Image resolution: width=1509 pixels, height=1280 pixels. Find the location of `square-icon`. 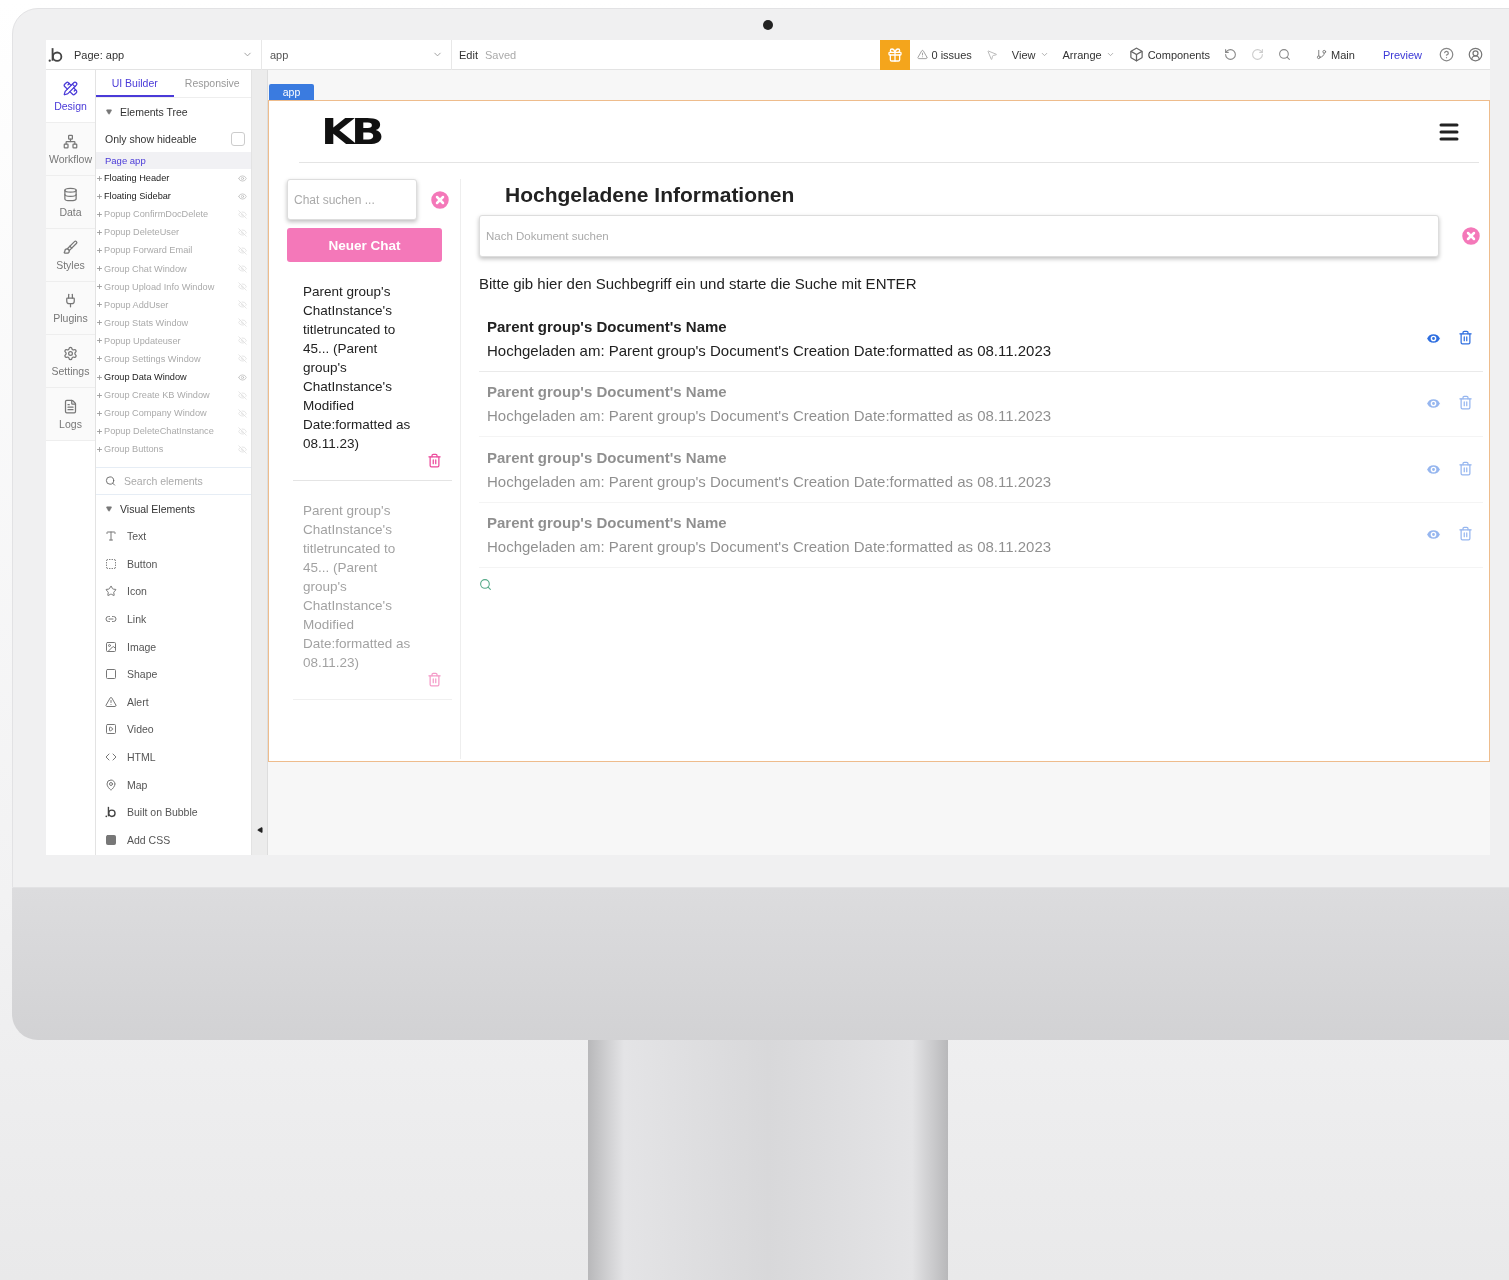

square-icon is located at coordinates (111, 674).